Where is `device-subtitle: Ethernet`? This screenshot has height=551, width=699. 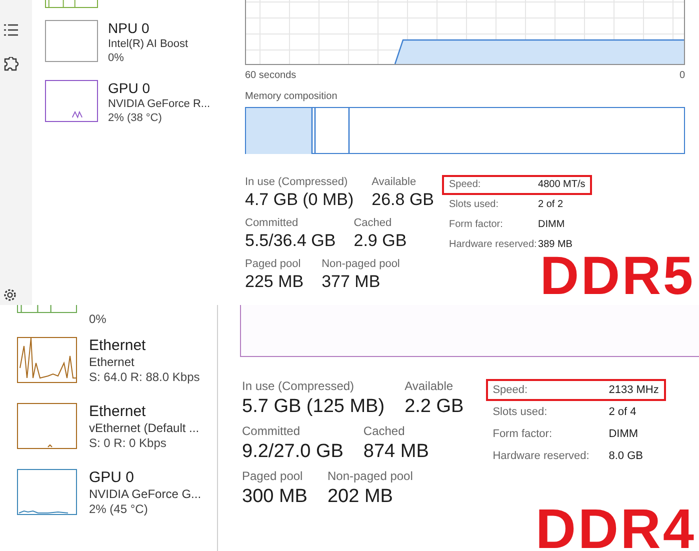
device-subtitle: Ethernet is located at coordinates (112, 362).